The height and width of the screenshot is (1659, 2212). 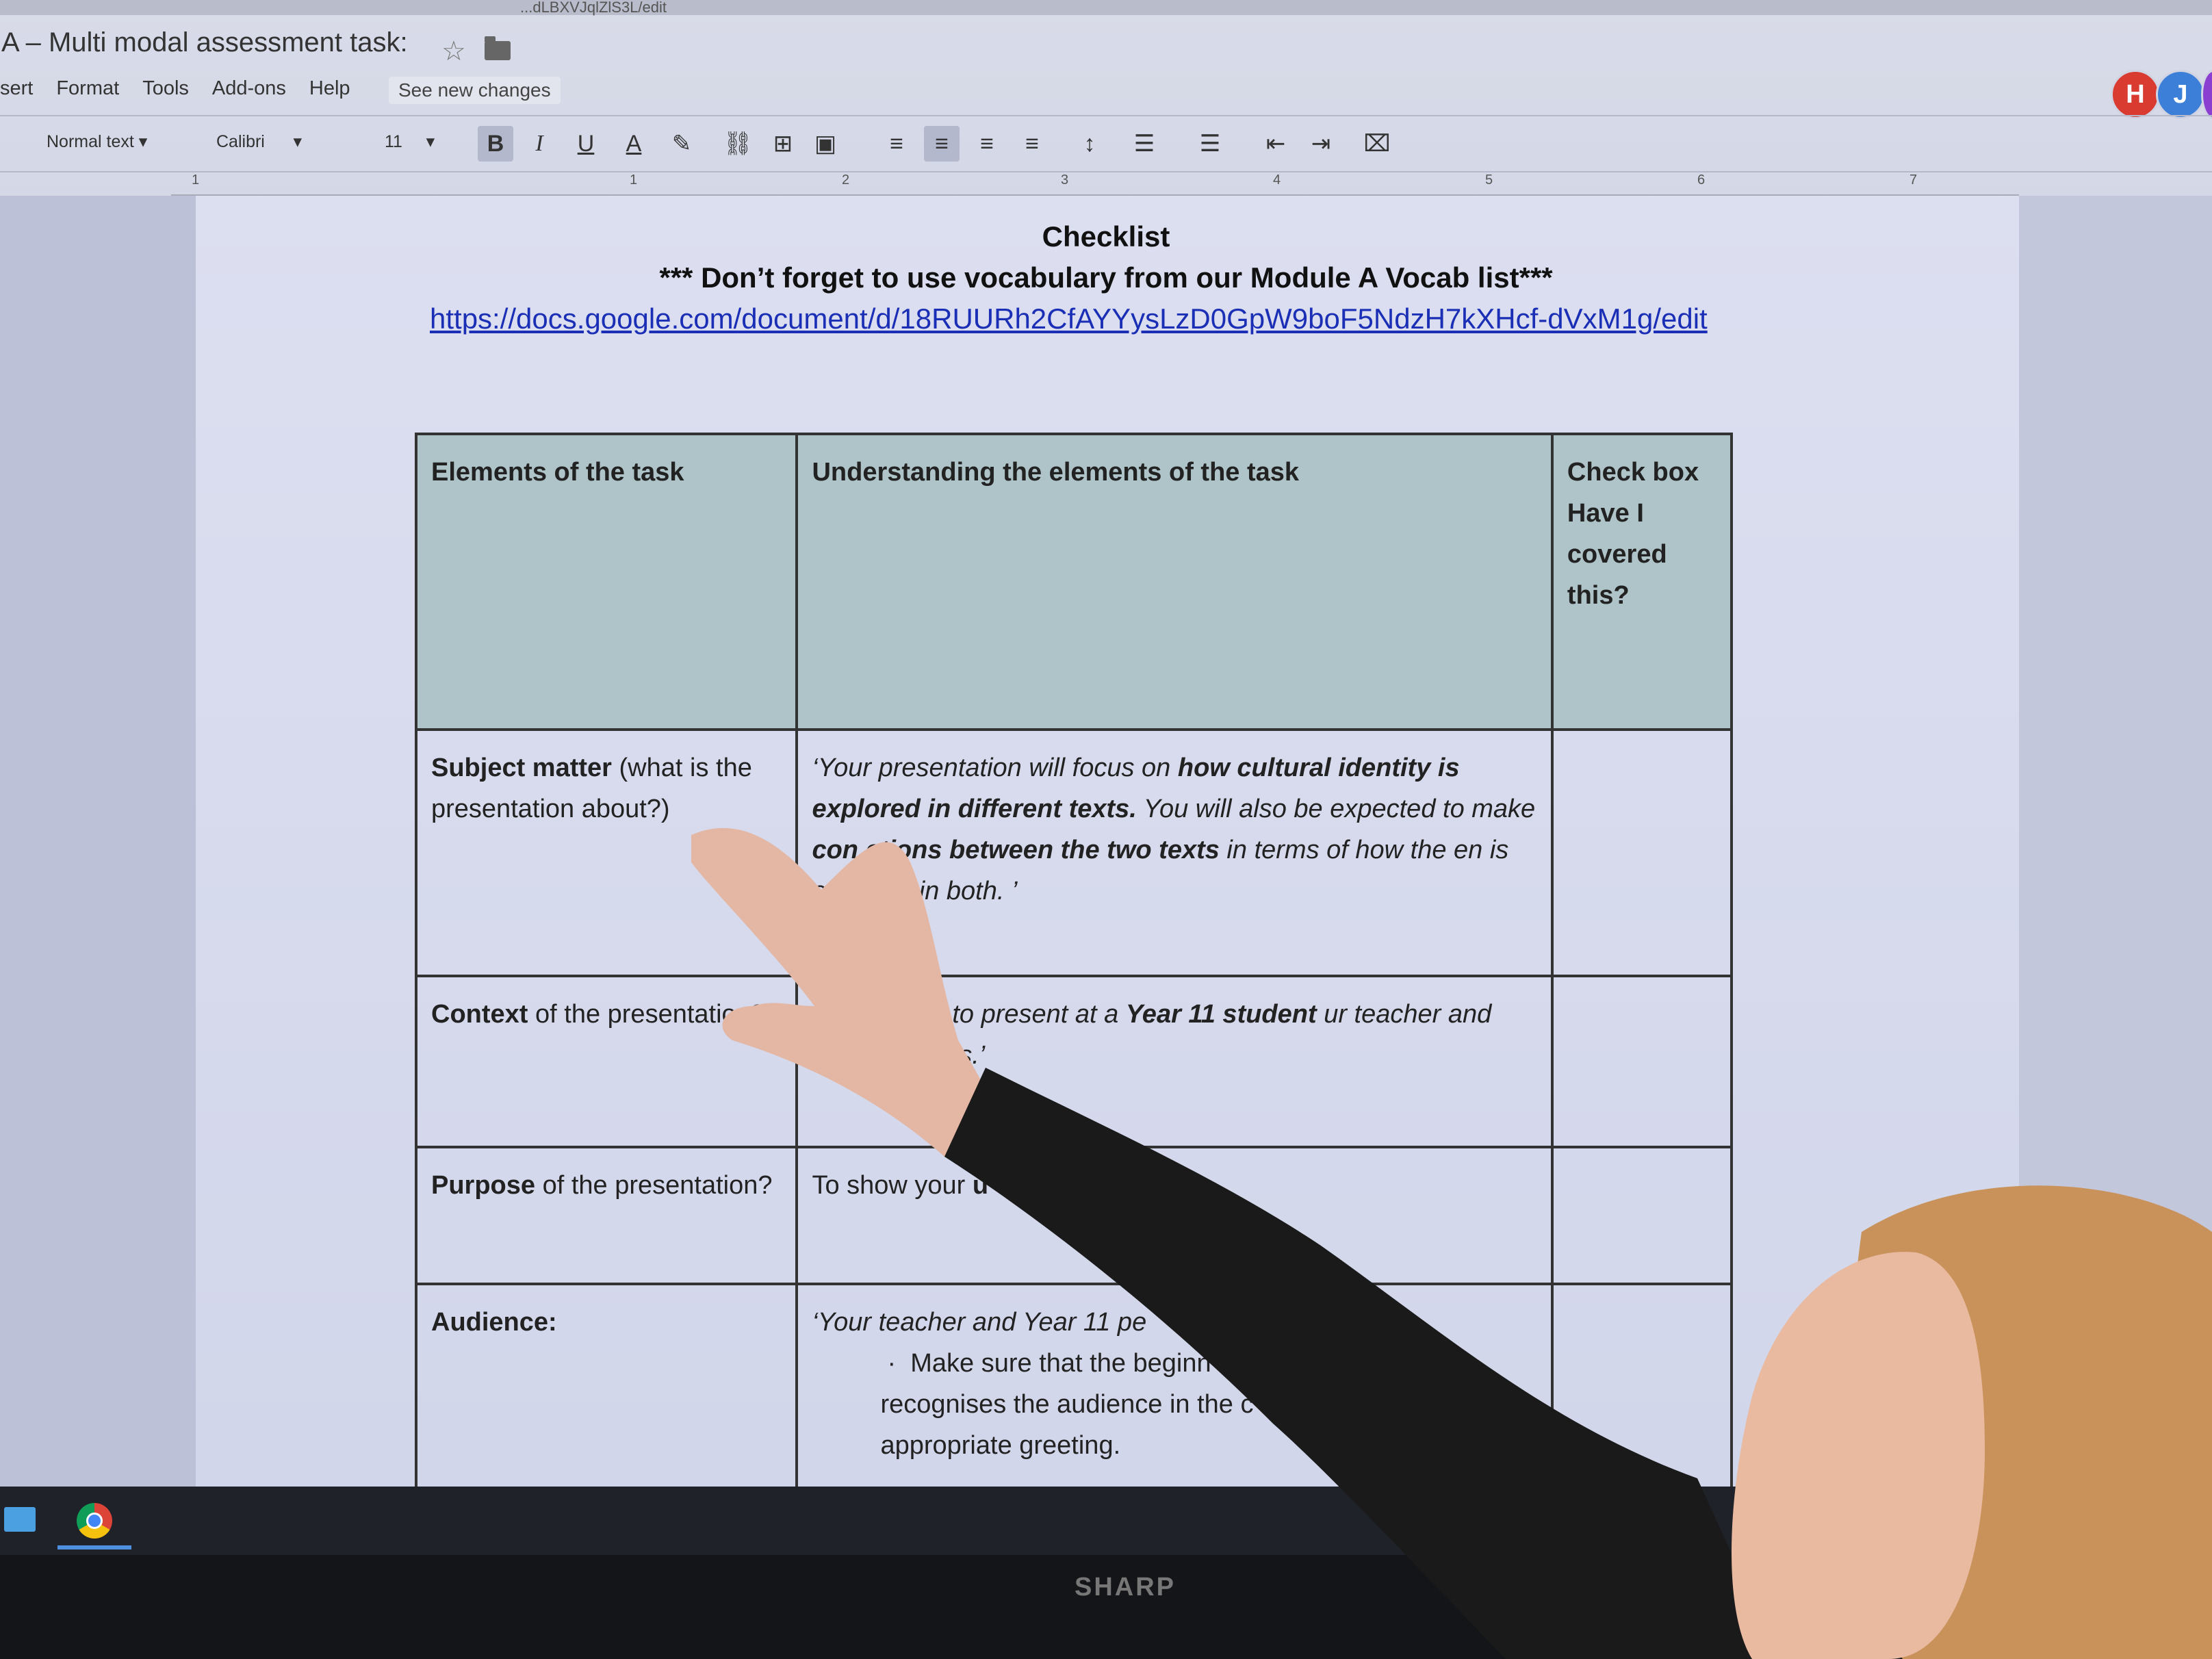 I want to click on element-cell: Purpose of the presentation?, so click(x=607, y=1216).